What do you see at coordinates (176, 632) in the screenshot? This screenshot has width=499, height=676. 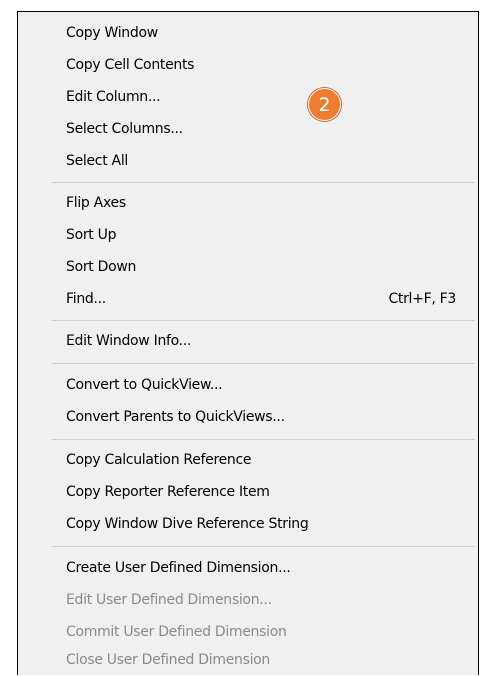 I see `menu-item-label: Commit User Defined Dimension` at bounding box center [176, 632].